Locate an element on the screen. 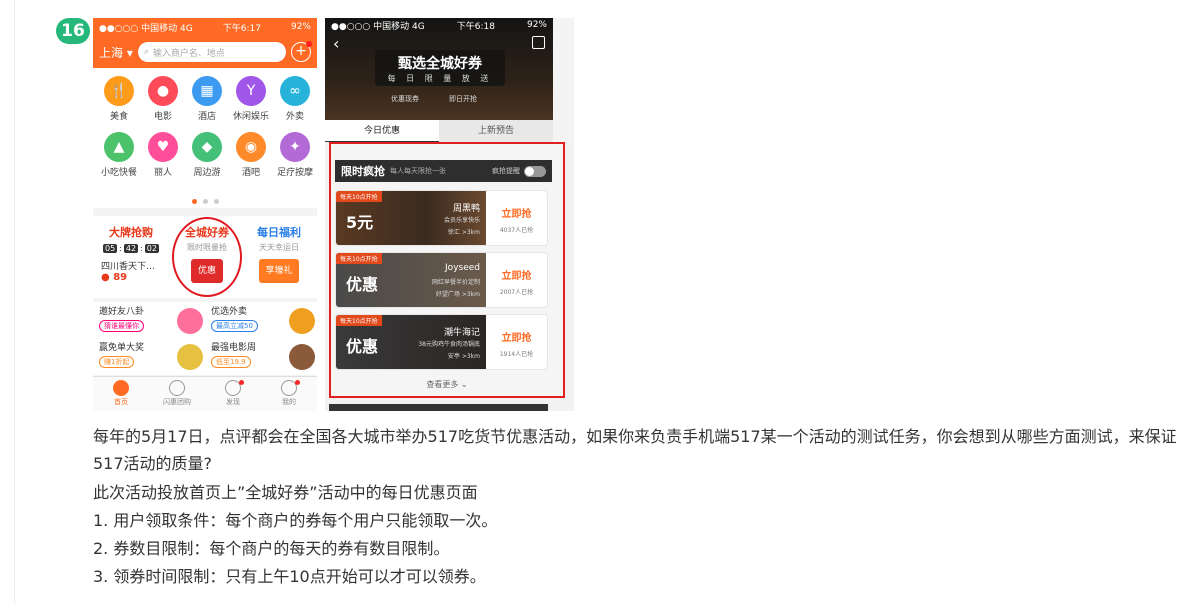  banner-caption-right: 即日开抢 is located at coordinates (463, 99).